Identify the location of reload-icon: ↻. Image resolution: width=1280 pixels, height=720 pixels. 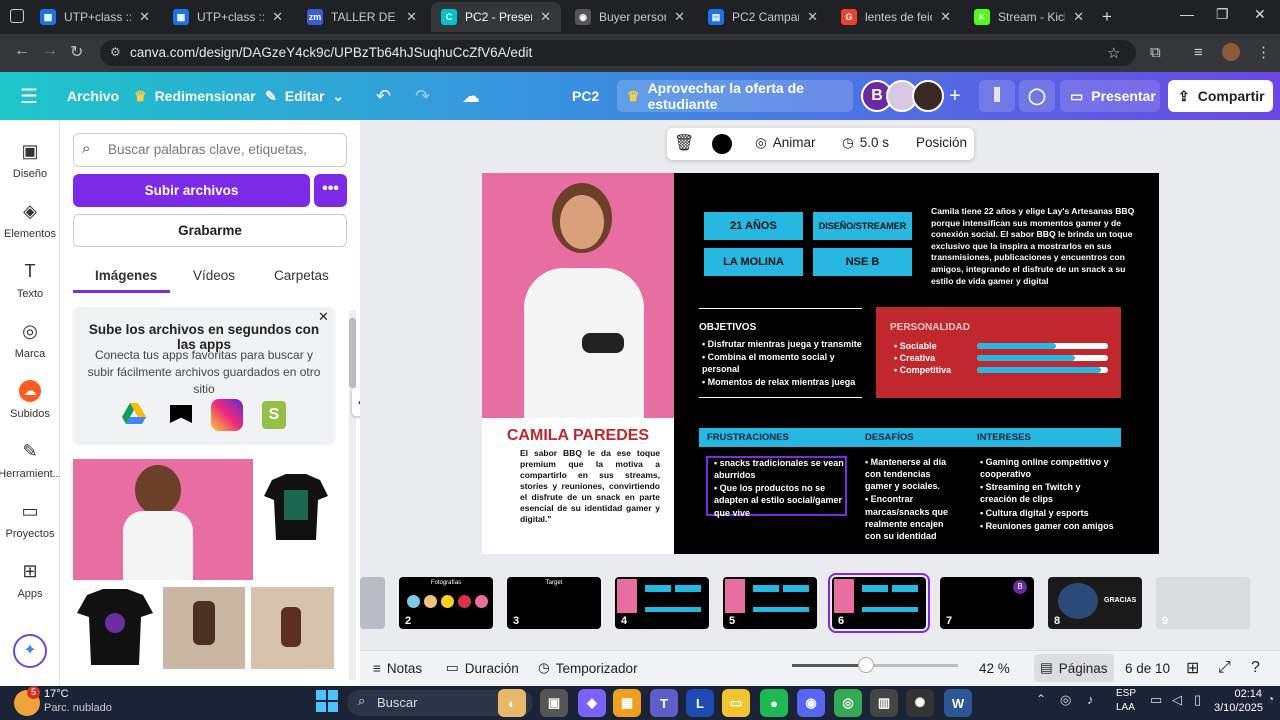
(76, 52).